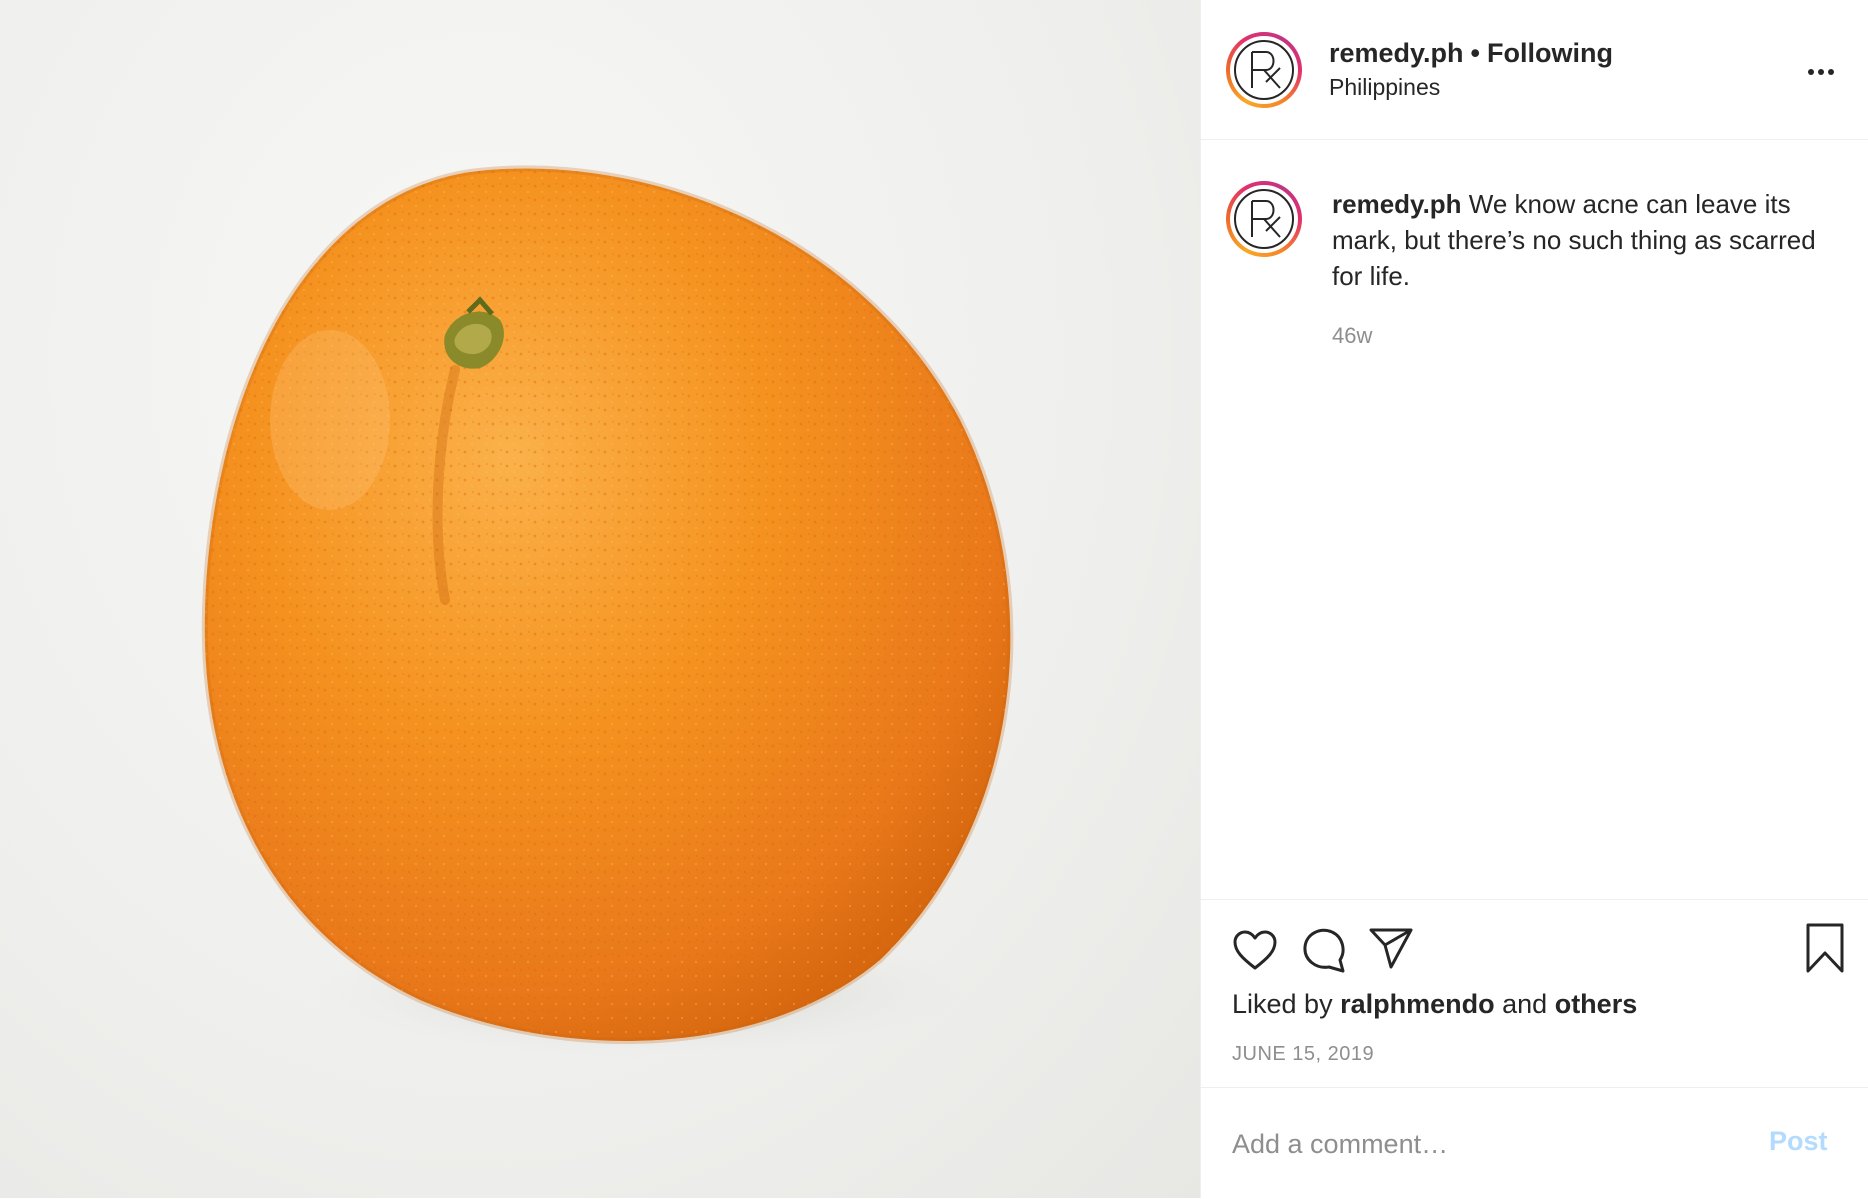  What do you see at coordinates (1534, 70) in the screenshot?
I see `post-header: remedy.ph • Following Philippines` at bounding box center [1534, 70].